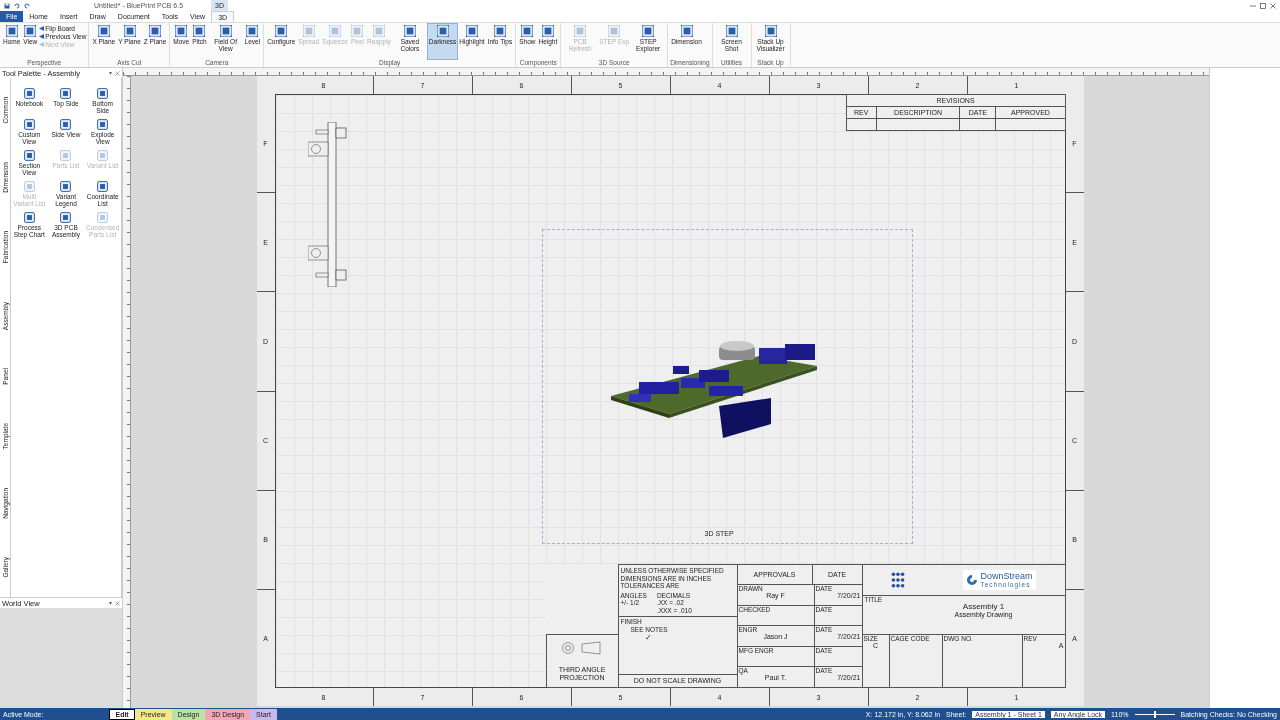 The height and width of the screenshot is (720, 1280). What do you see at coordinates (27, 5) in the screenshot?
I see `redo-icon` at bounding box center [27, 5].